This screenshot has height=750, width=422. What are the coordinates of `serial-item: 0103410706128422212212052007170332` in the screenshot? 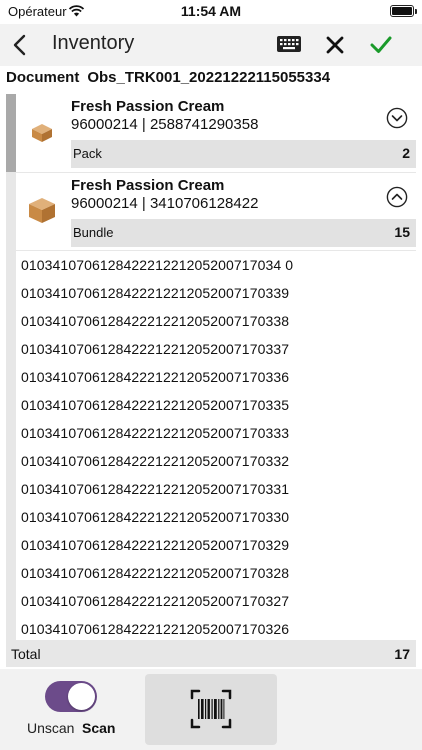 It's located at (155, 461).